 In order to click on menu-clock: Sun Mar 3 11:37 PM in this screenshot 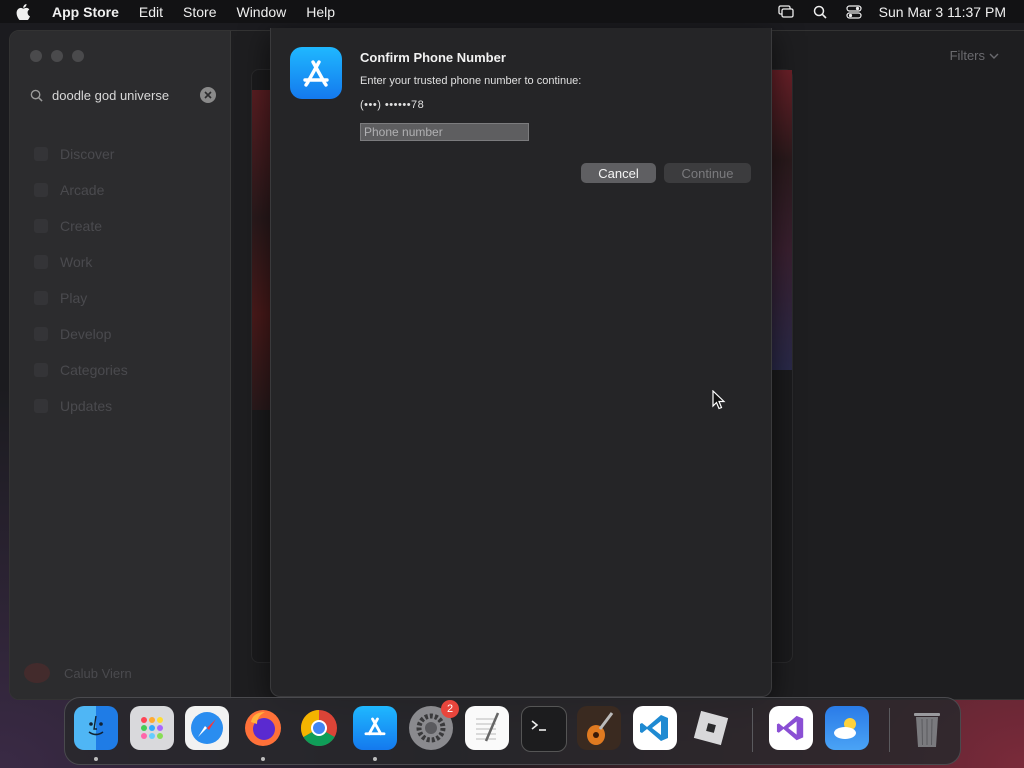, I will do `click(942, 12)`.